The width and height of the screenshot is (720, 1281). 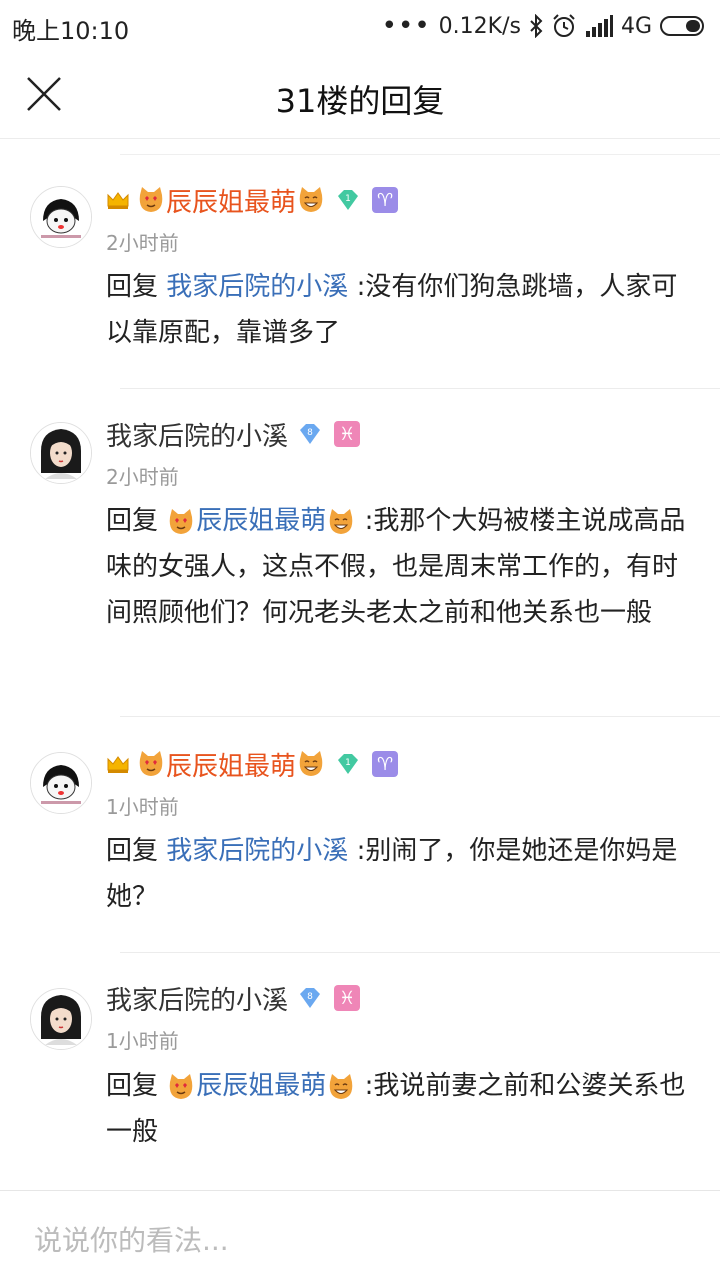 I want to click on status-bar: 晚上10:10 ••• 0.12K/s 4G, so click(x=360, y=26).